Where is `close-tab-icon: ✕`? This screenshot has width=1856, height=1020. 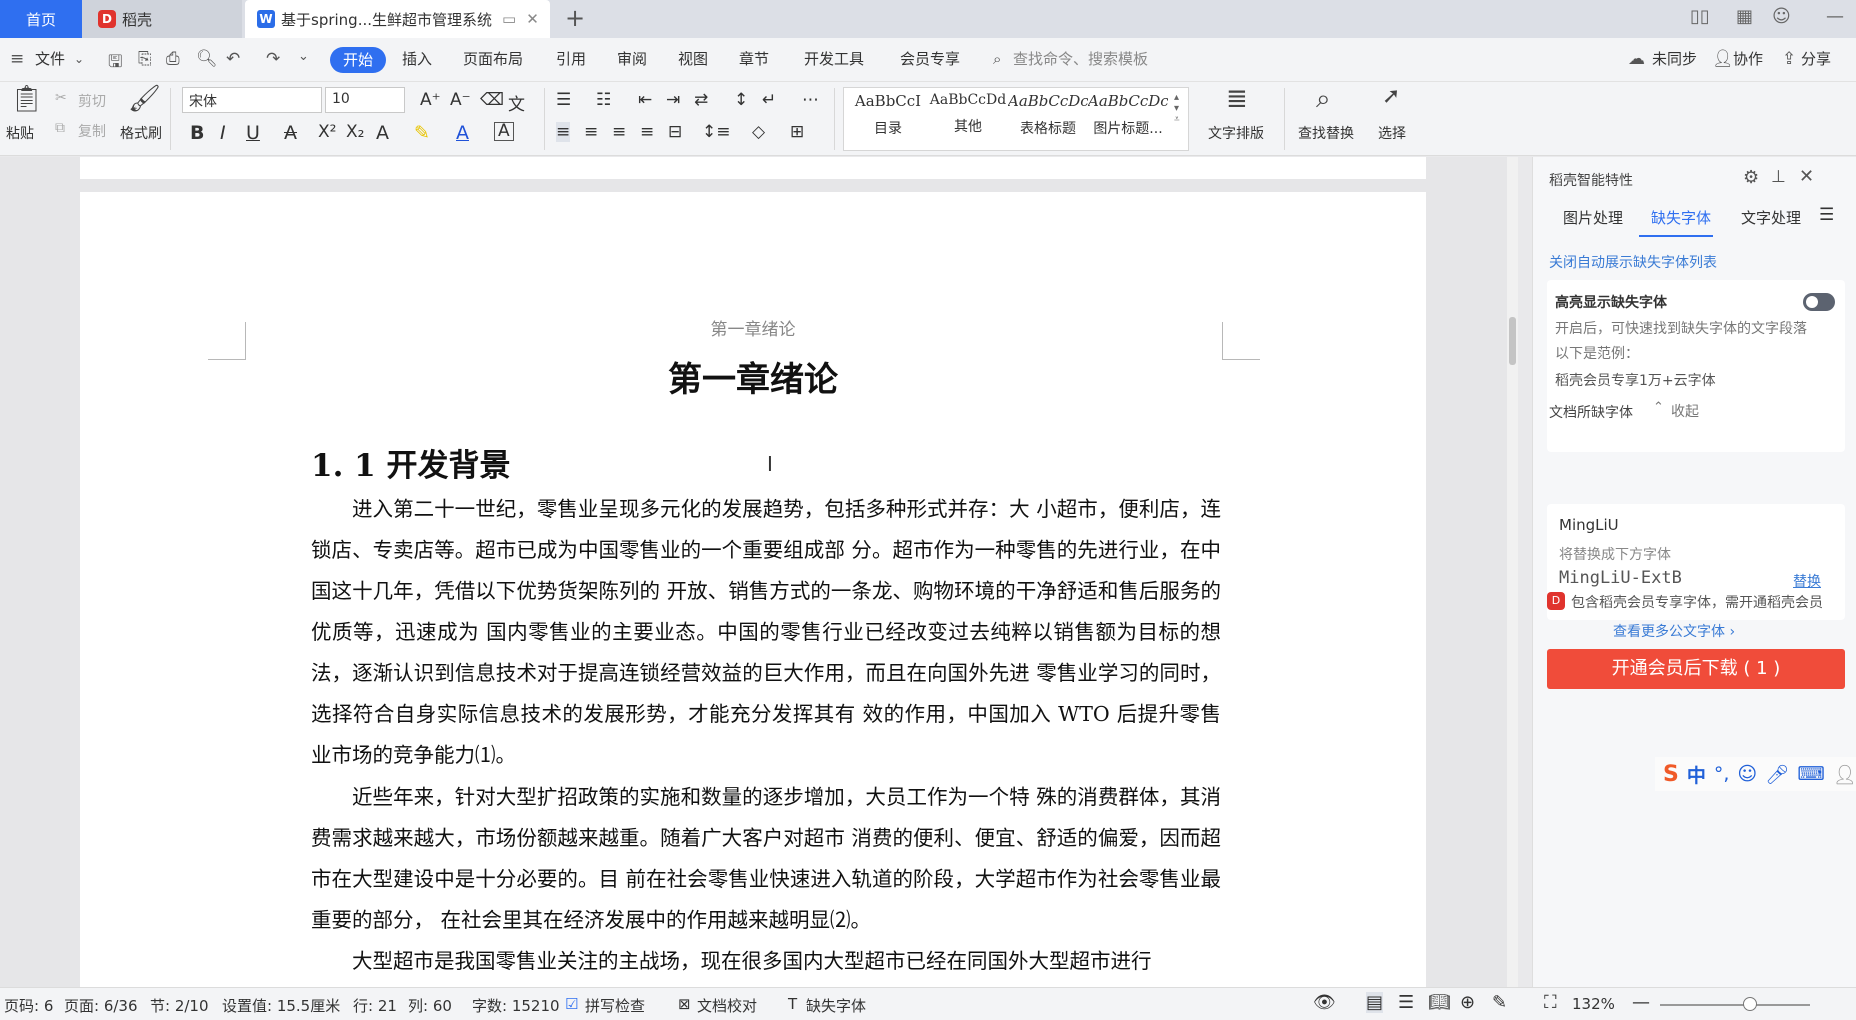
close-tab-icon: ✕ is located at coordinates (532, 19).